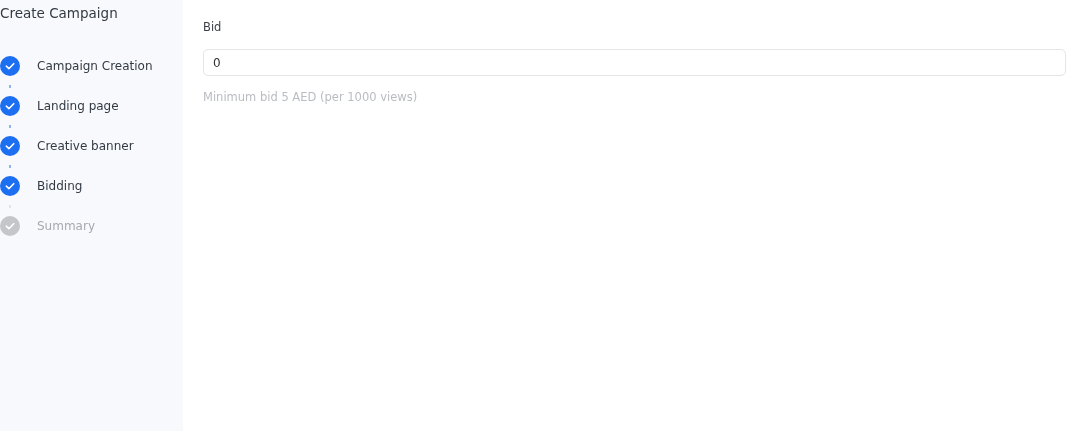  What do you see at coordinates (311, 97) in the screenshot?
I see `hint-text: Minimum bid 5 AED (per 1000 views)` at bounding box center [311, 97].